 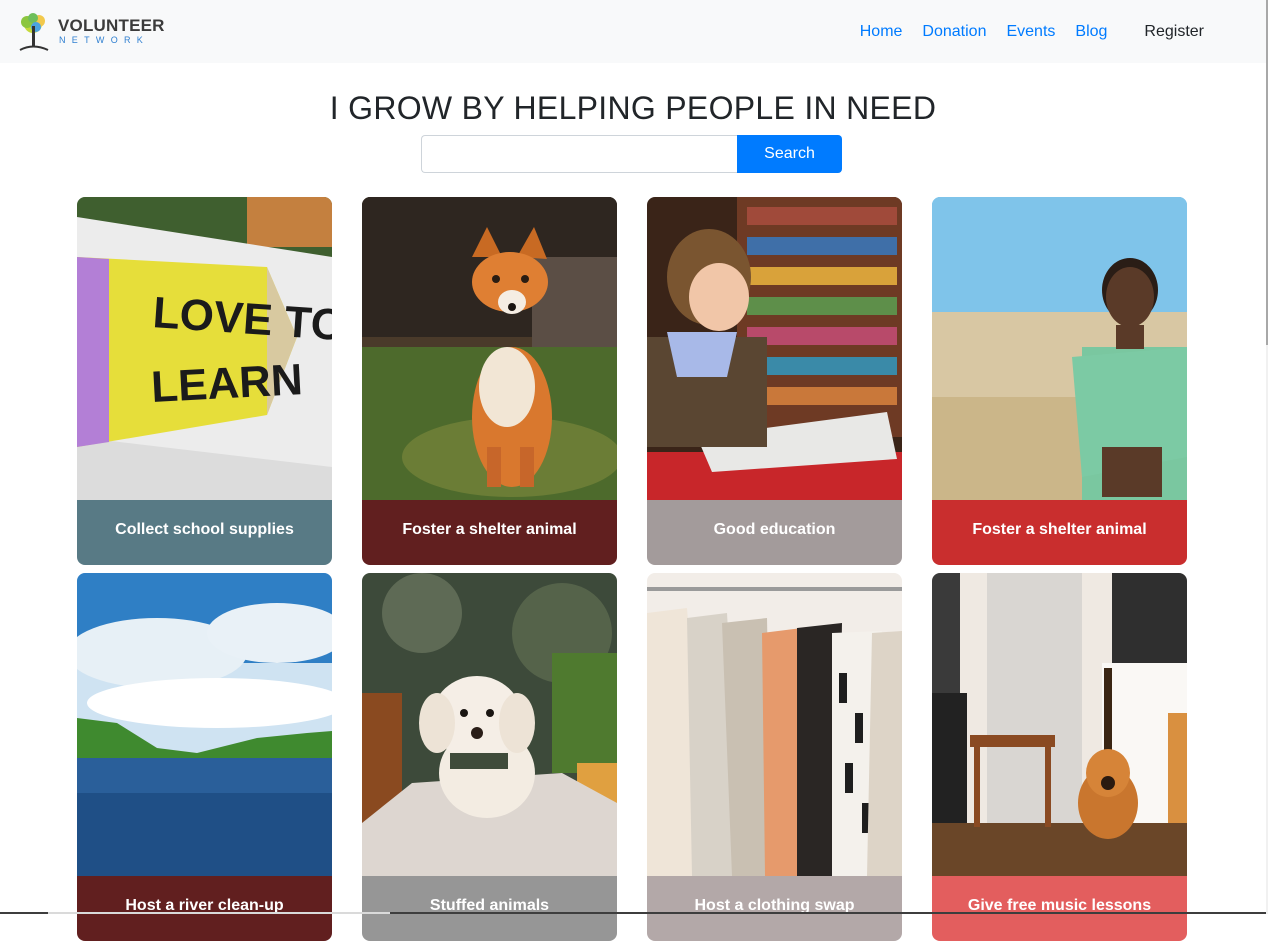 I want to click on card-image-poodle, so click(x=489, y=724).